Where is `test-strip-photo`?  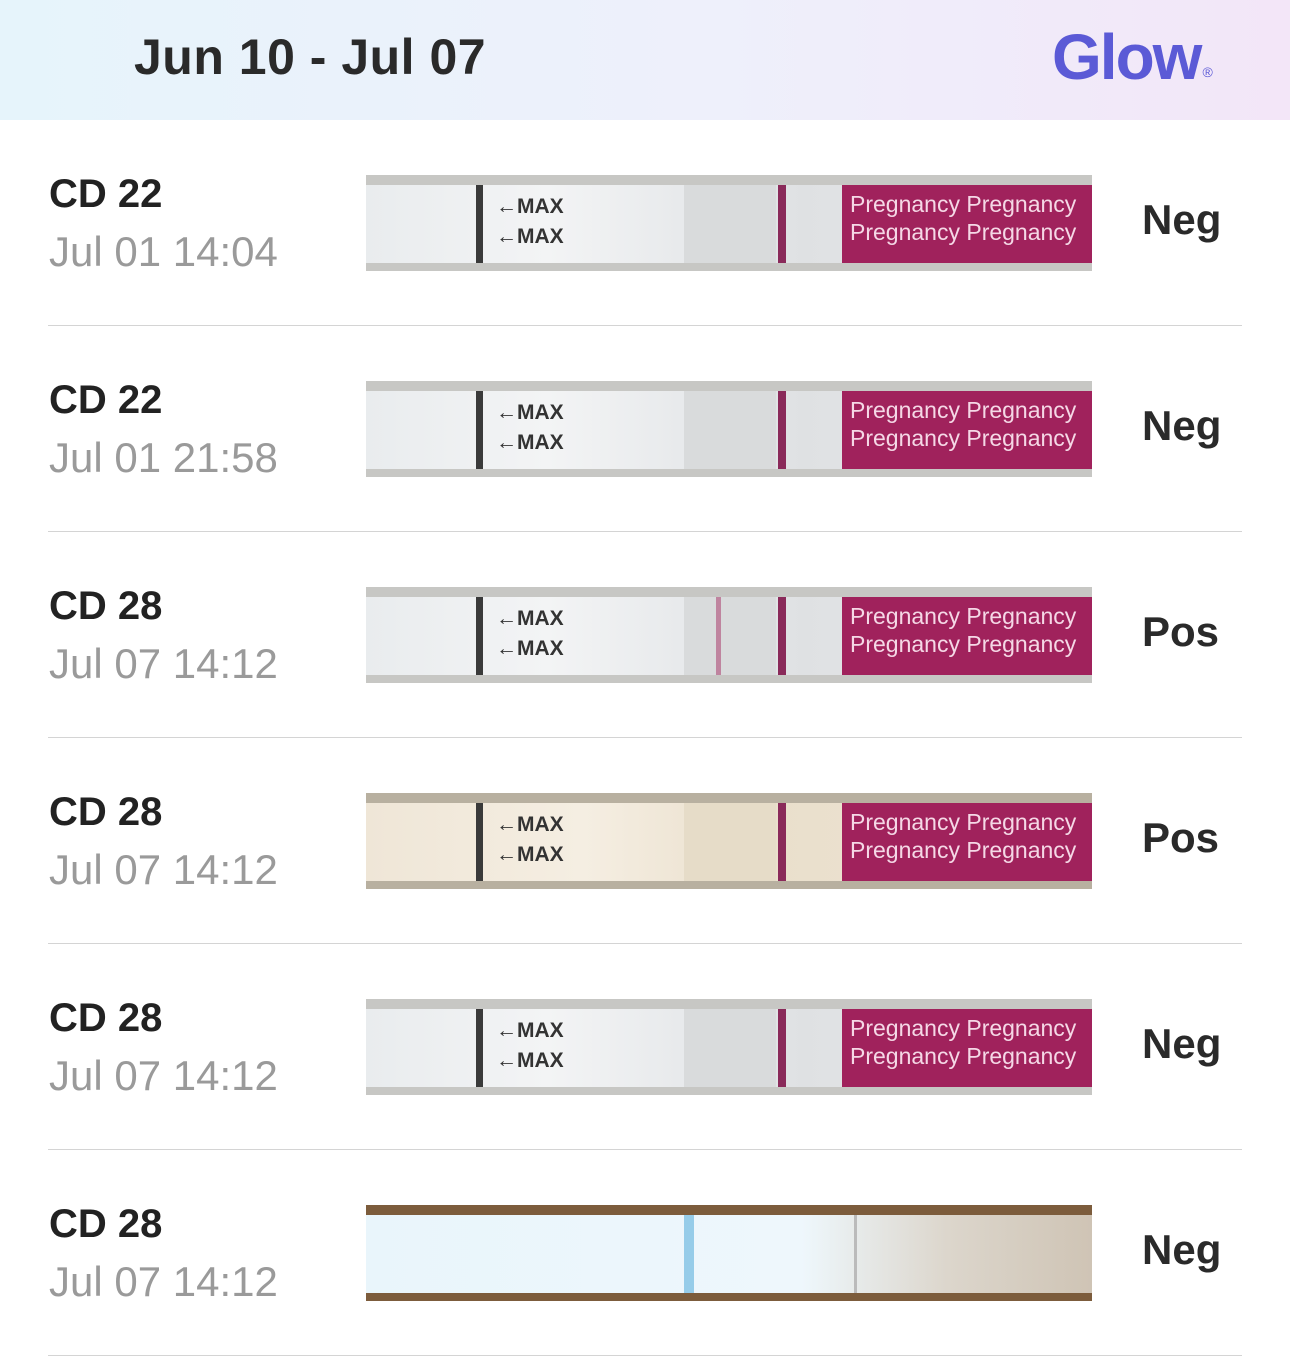 test-strip-photo is located at coordinates (729, 1253).